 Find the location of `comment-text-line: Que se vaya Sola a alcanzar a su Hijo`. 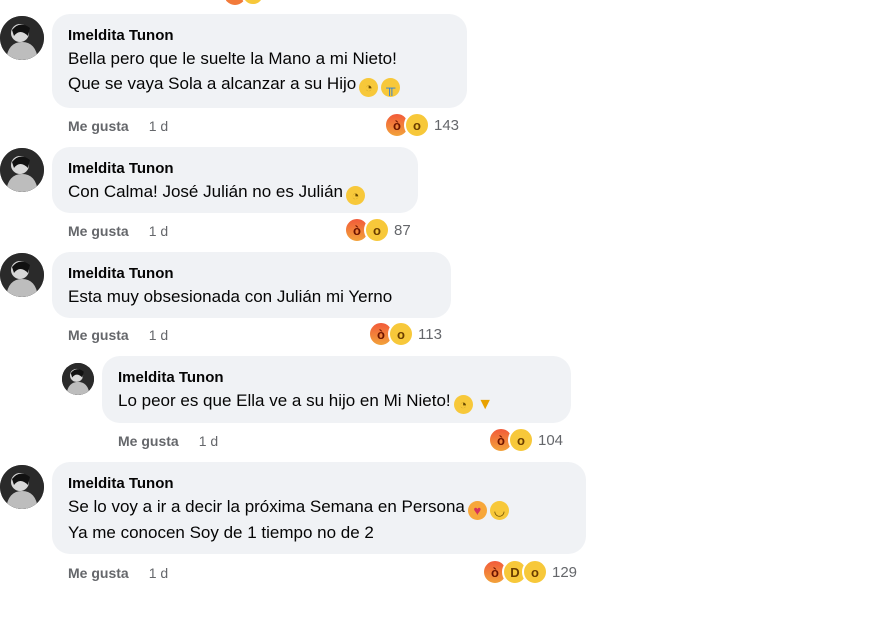

comment-text-line: Que se vaya Sola a alcanzar a su Hijo is located at coordinates (212, 83).